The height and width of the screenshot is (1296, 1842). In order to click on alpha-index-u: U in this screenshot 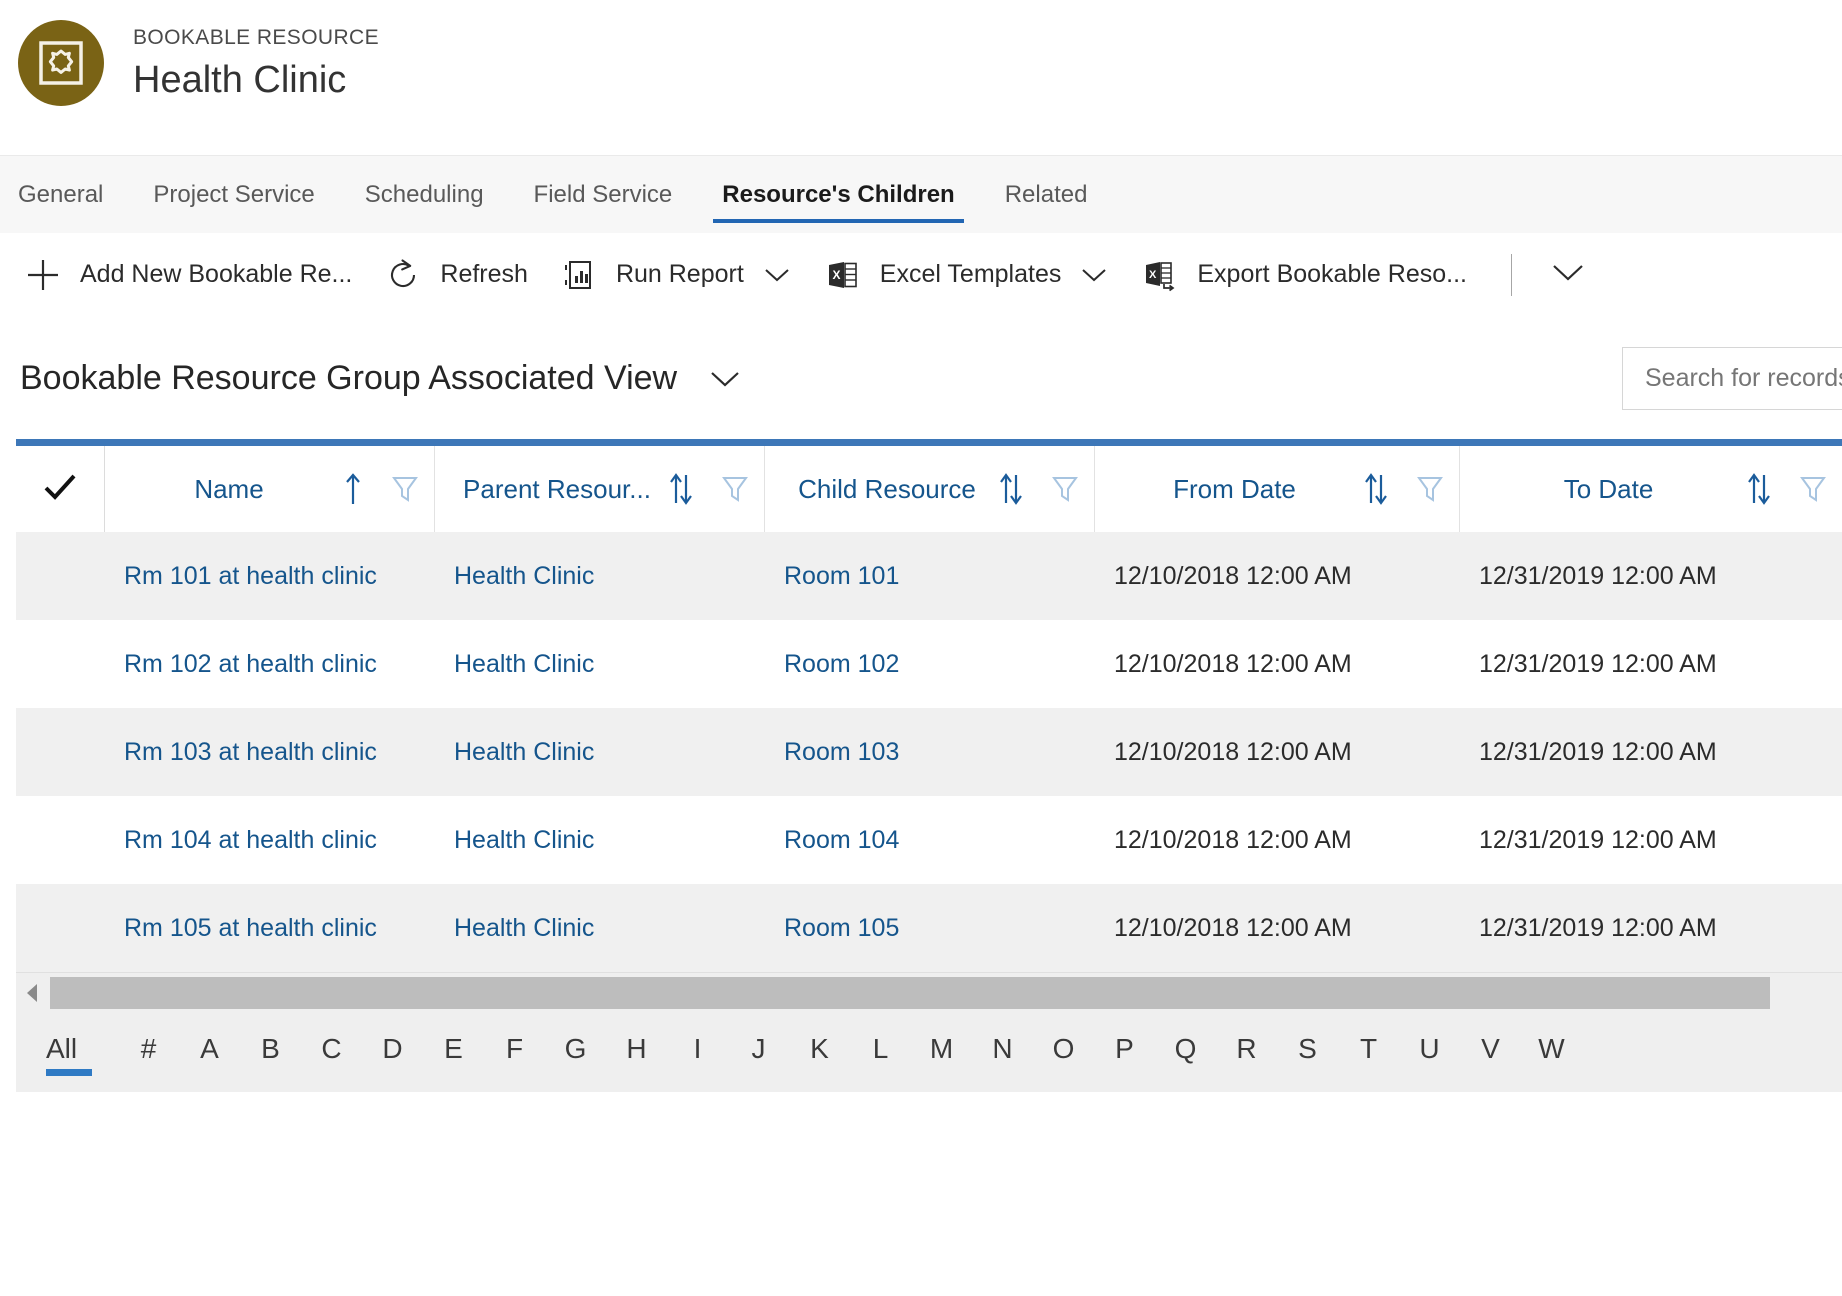, I will do `click(1429, 1052)`.